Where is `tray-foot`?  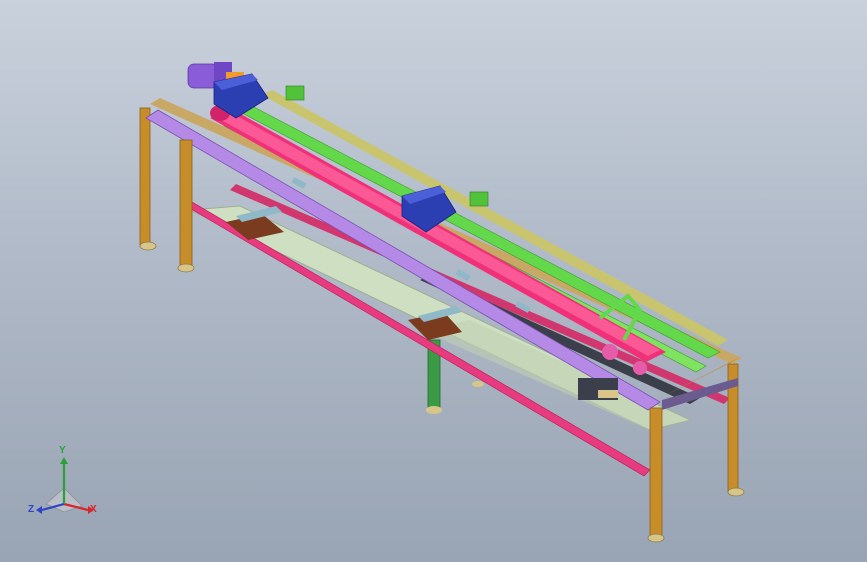 tray-foot is located at coordinates (478, 384).